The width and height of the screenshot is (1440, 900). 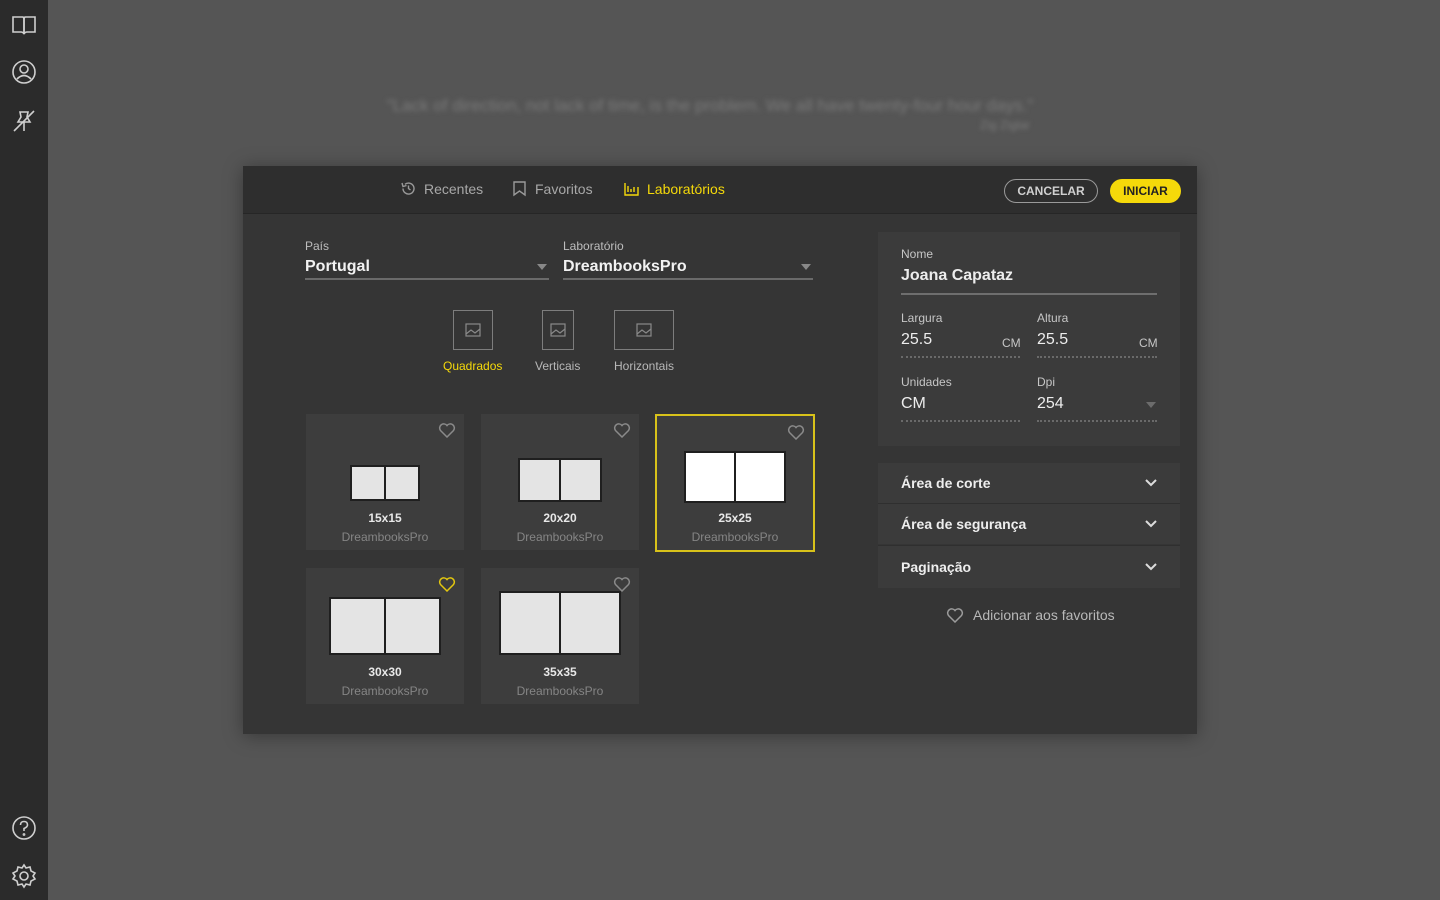 What do you see at coordinates (24, 121) in the screenshot?
I see `pin-off-icon` at bounding box center [24, 121].